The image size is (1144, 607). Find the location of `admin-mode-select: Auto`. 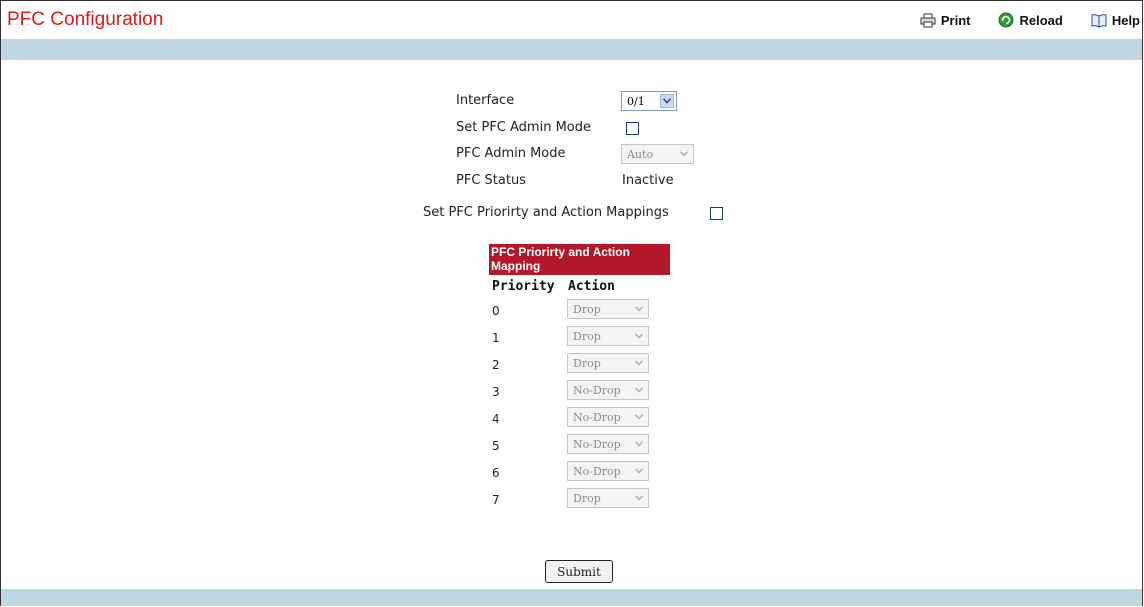

admin-mode-select: Auto is located at coordinates (657, 154).